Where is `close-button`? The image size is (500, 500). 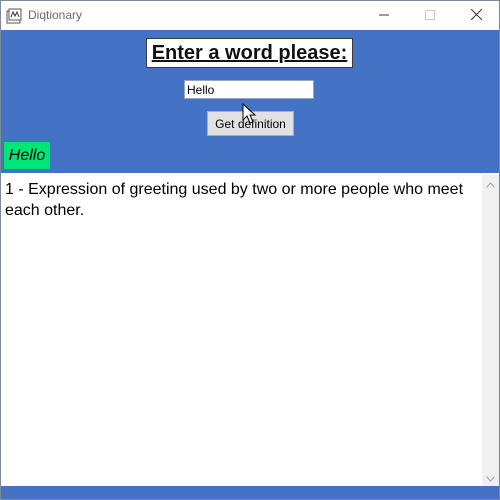 close-button is located at coordinates (476, 15).